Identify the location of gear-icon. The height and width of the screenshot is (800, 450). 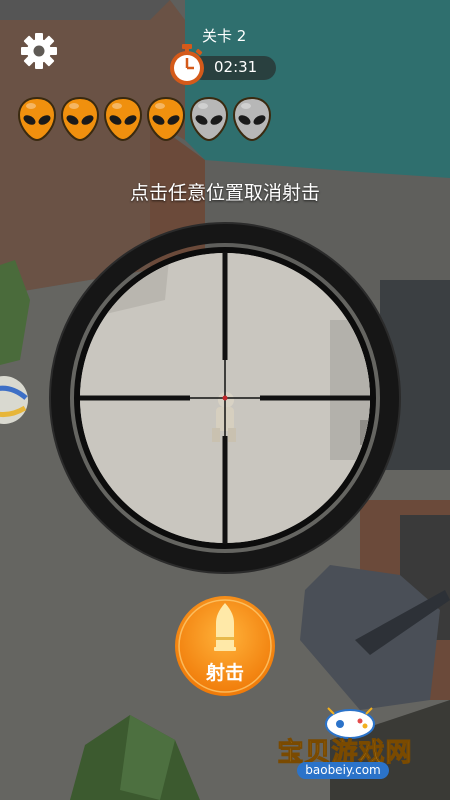
(39, 51).